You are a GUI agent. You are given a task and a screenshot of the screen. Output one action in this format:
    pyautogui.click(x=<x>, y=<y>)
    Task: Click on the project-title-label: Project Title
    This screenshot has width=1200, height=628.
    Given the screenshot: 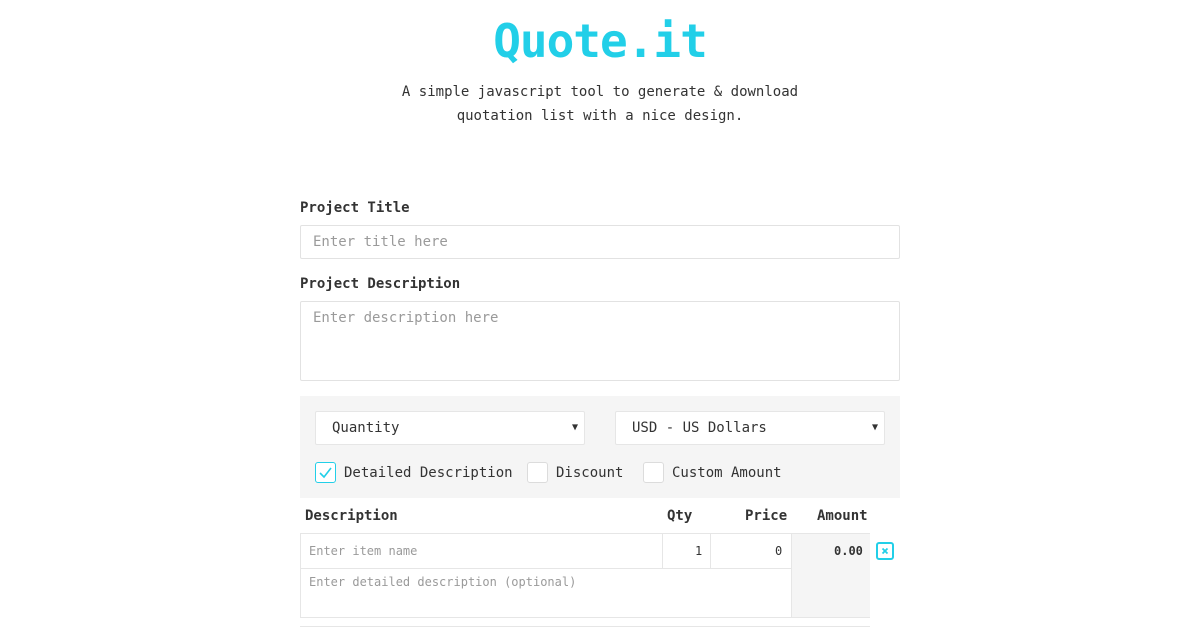 What is the action you would take?
    pyautogui.click(x=355, y=208)
    